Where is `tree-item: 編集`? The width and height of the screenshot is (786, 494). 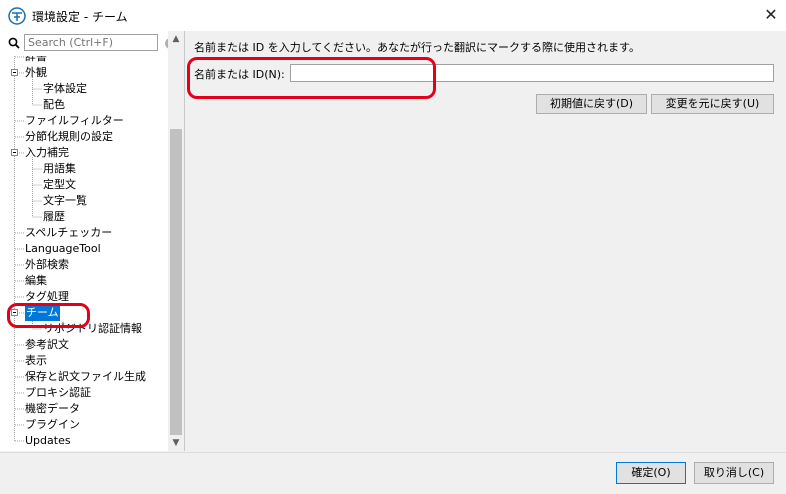
tree-item: 編集 is located at coordinates (84, 281).